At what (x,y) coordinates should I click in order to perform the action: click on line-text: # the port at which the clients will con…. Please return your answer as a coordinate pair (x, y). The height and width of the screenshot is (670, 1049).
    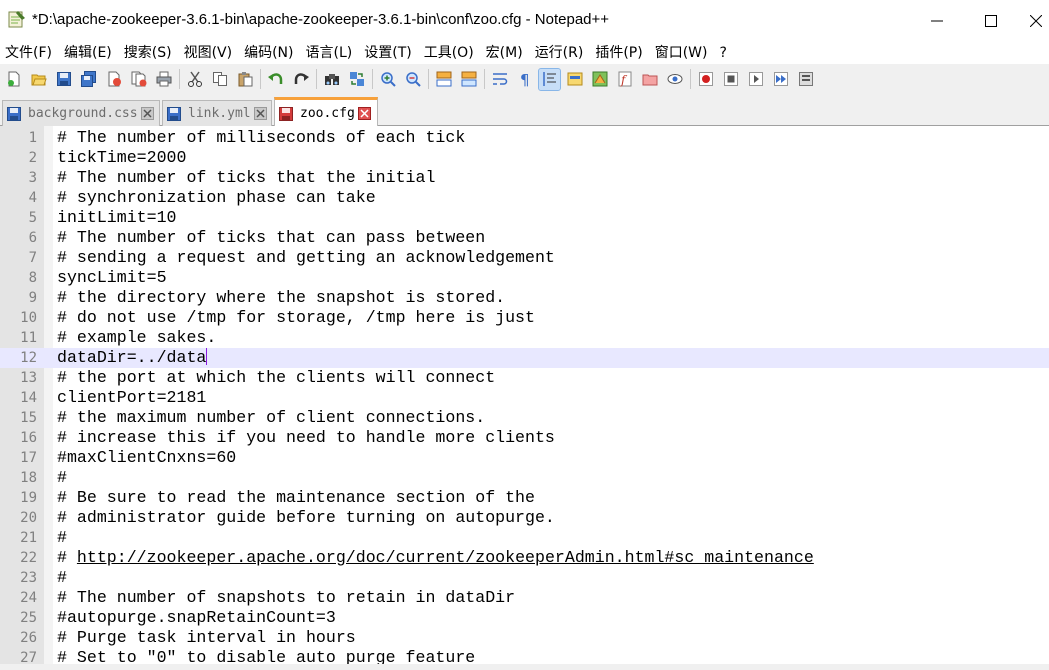
    Looking at the image, I should click on (276, 378).